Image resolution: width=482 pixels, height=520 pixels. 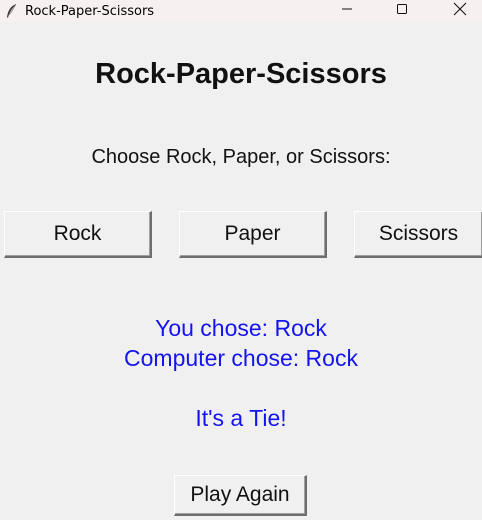 What do you see at coordinates (241, 358) in the screenshot?
I see `computer-choice-text: Computer chose: Rock` at bounding box center [241, 358].